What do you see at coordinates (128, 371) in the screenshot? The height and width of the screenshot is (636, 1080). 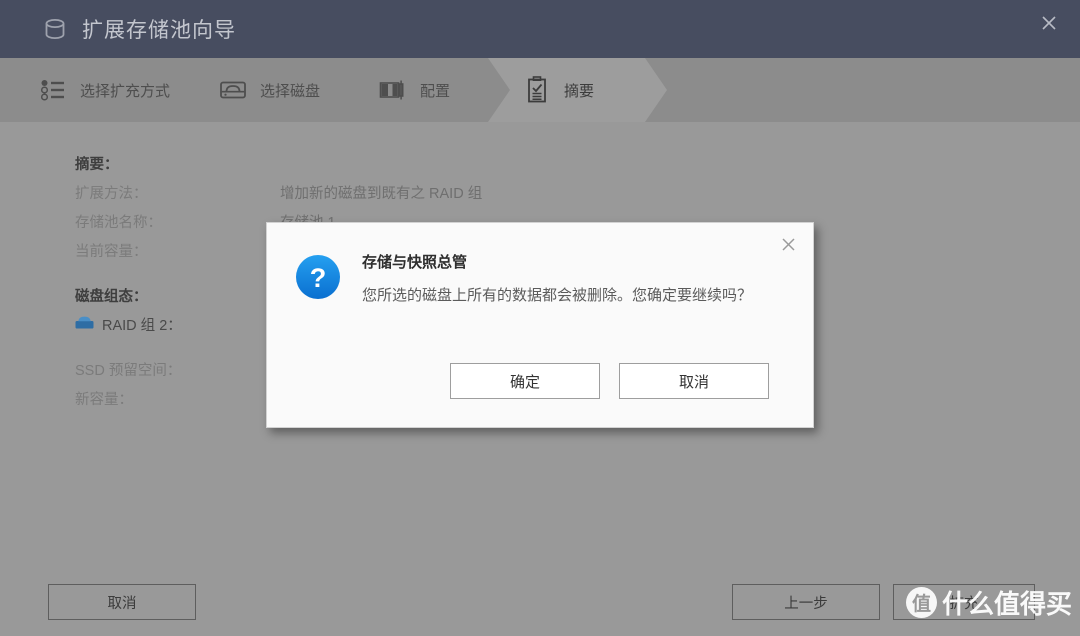 I see `row-label: SSD 预留空间：` at bounding box center [128, 371].